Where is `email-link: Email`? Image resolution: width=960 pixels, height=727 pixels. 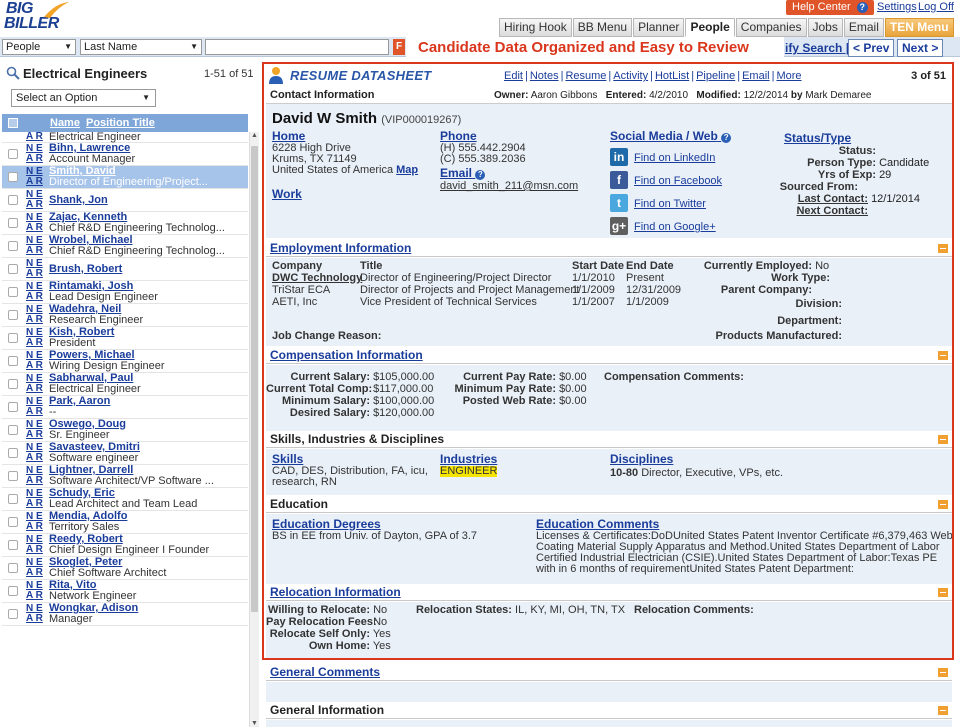
email-link: Email is located at coordinates (756, 76).